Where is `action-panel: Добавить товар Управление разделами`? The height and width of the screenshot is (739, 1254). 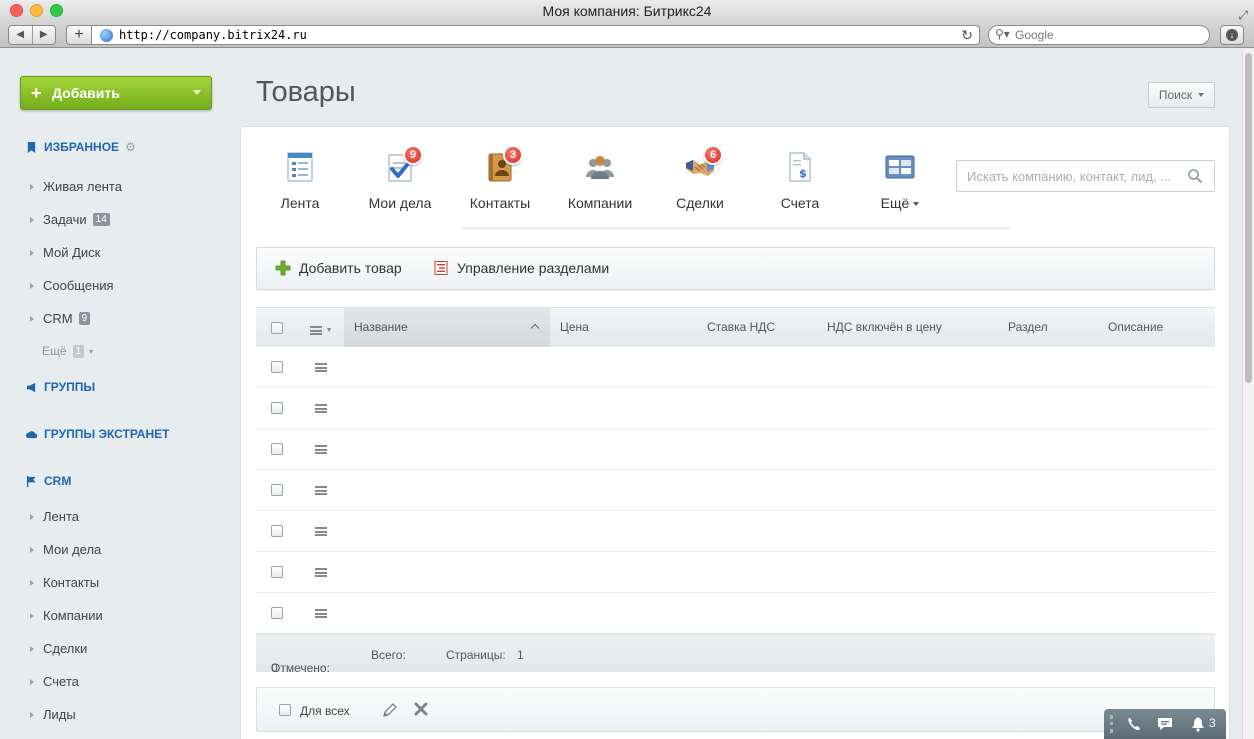 action-panel: Добавить товар Управление разделами is located at coordinates (735, 268).